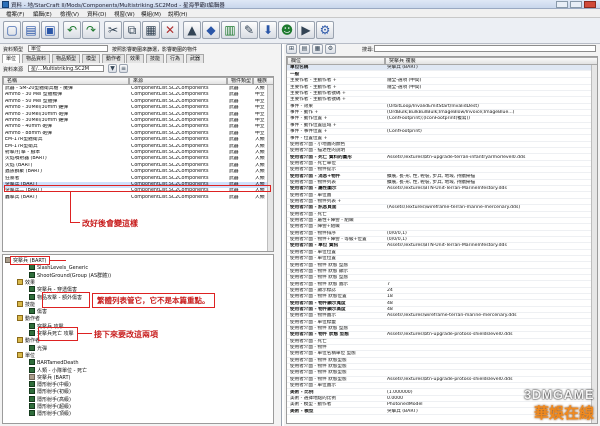 The height and width of the screenshot is (426, 600). What do you see at coordinates (442, 227) in the screenshot?
I see `property-row: 使用者介面 - 陣營+組織` at bounding box center [442, 227].